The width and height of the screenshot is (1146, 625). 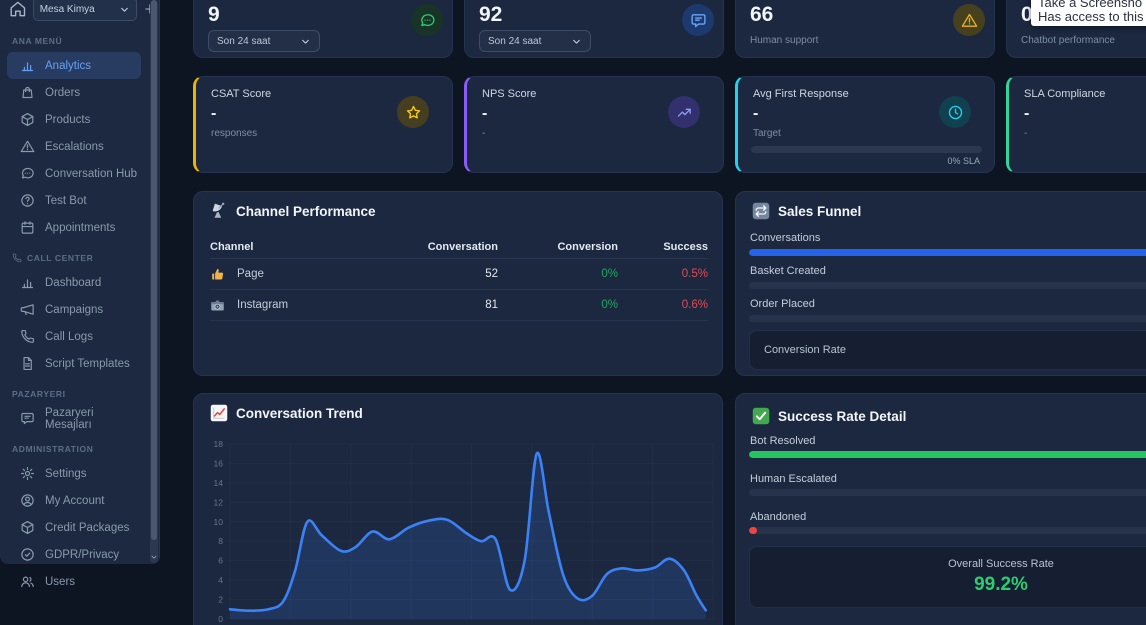 What do you see at coordinates (80, 394) in the screenshot?
I see `section-pazaryeri: PAZARYERI` at bounding box center [80, 394].